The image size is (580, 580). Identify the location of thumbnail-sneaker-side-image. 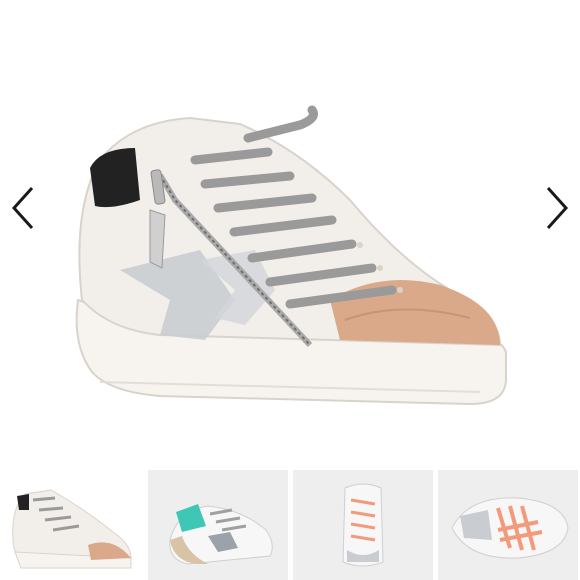
(72, 529).